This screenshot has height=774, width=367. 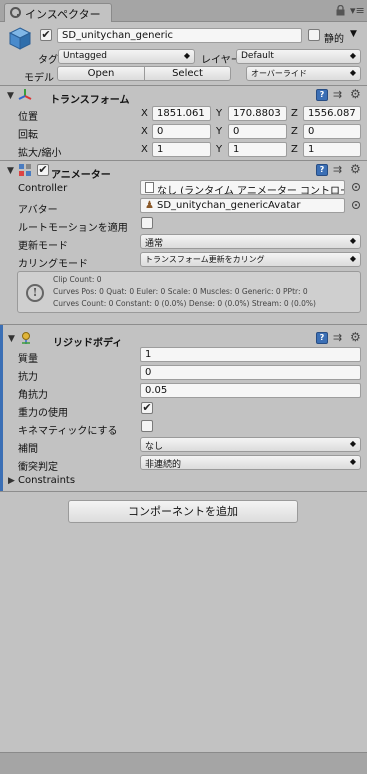 I want to click on animator-title: アニメーター, so click(x=81, y=175).